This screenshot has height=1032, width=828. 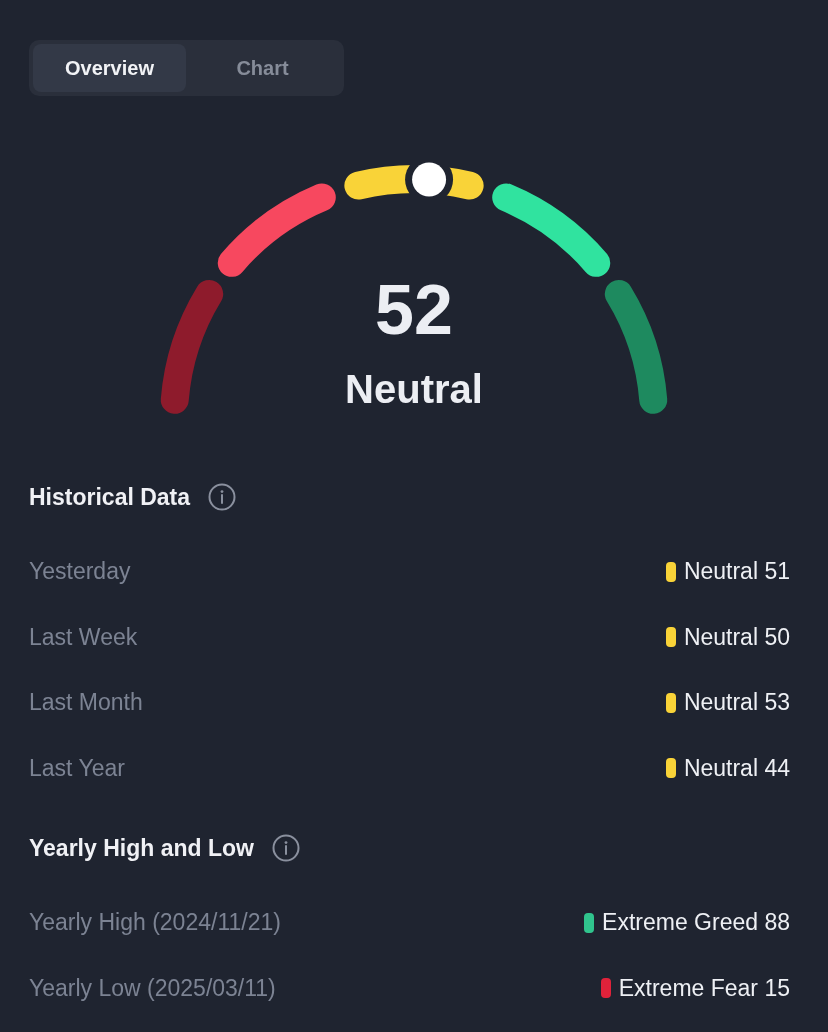 I want to click on row-label: Yearly High (2024/11/21), so click(x=155, y=923).